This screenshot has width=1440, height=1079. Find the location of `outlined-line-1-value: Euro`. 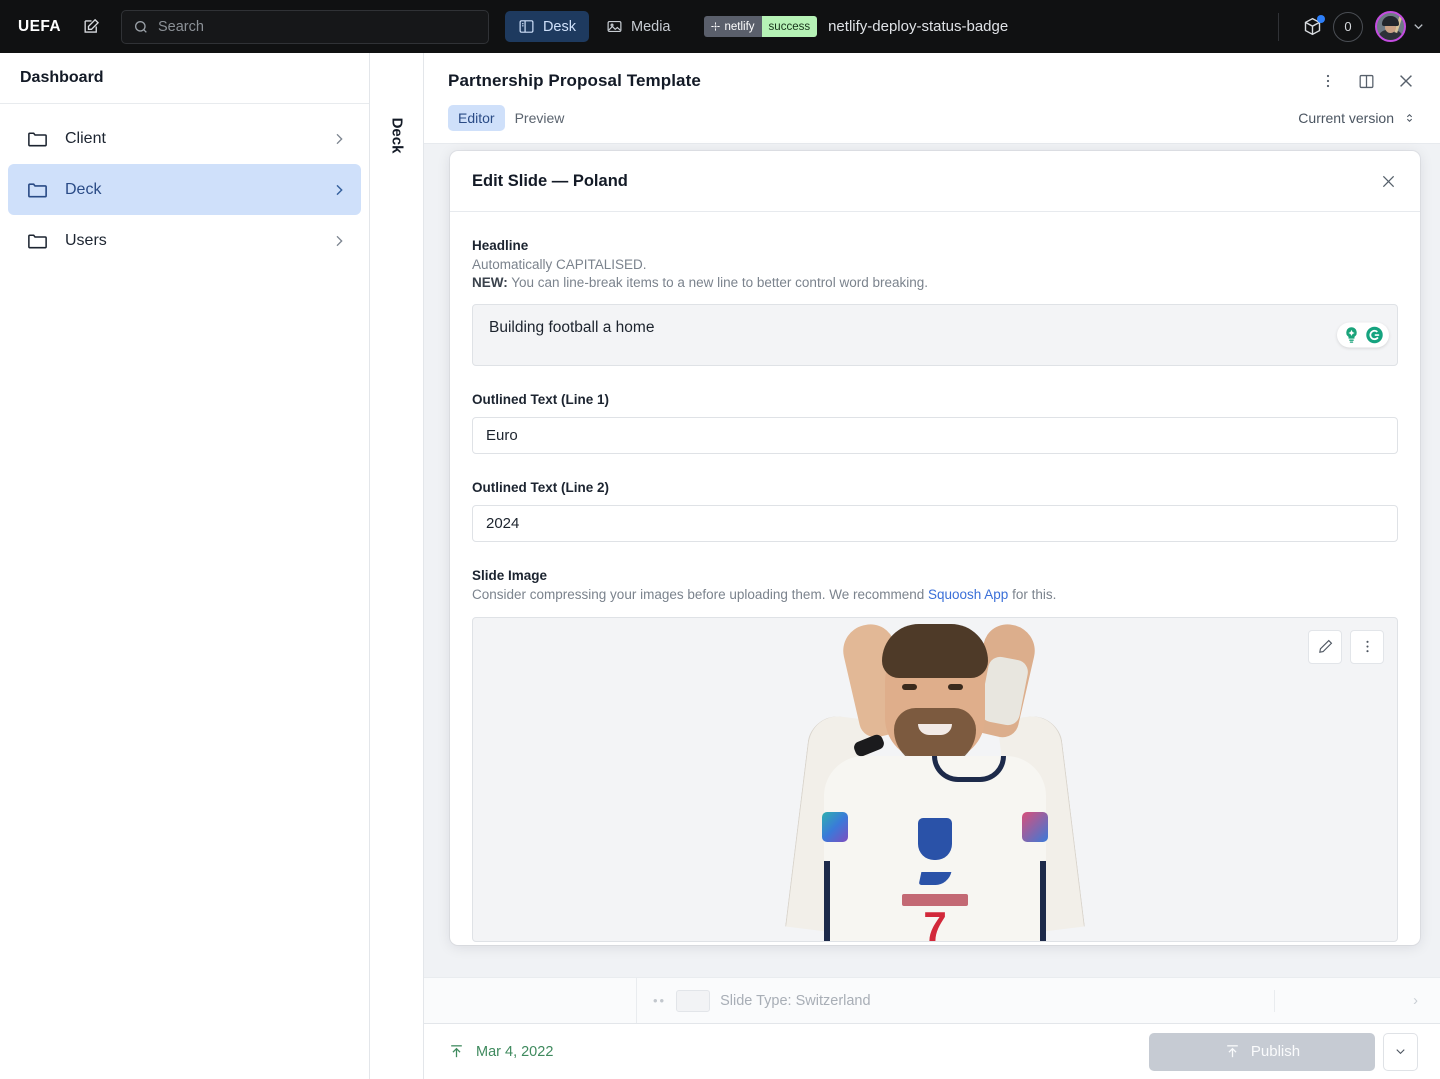

outlined-line-1-value: Euro is located at coordinates (502, 436).